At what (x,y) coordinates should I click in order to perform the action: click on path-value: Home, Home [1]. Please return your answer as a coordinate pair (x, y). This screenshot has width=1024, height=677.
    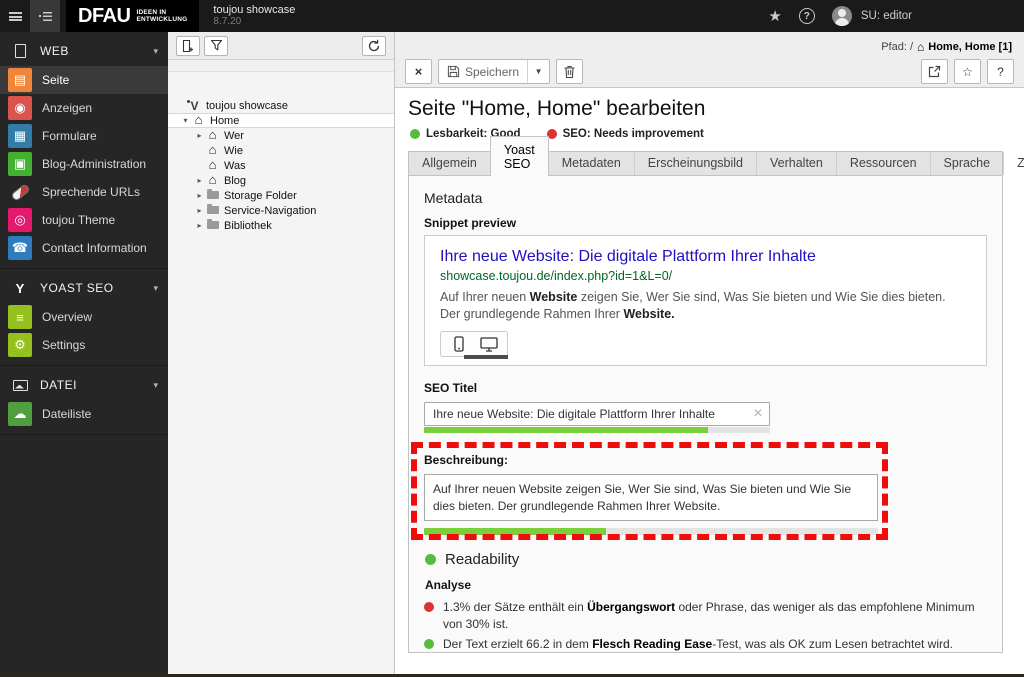
    Looking at the image, I should click on (970, 46).